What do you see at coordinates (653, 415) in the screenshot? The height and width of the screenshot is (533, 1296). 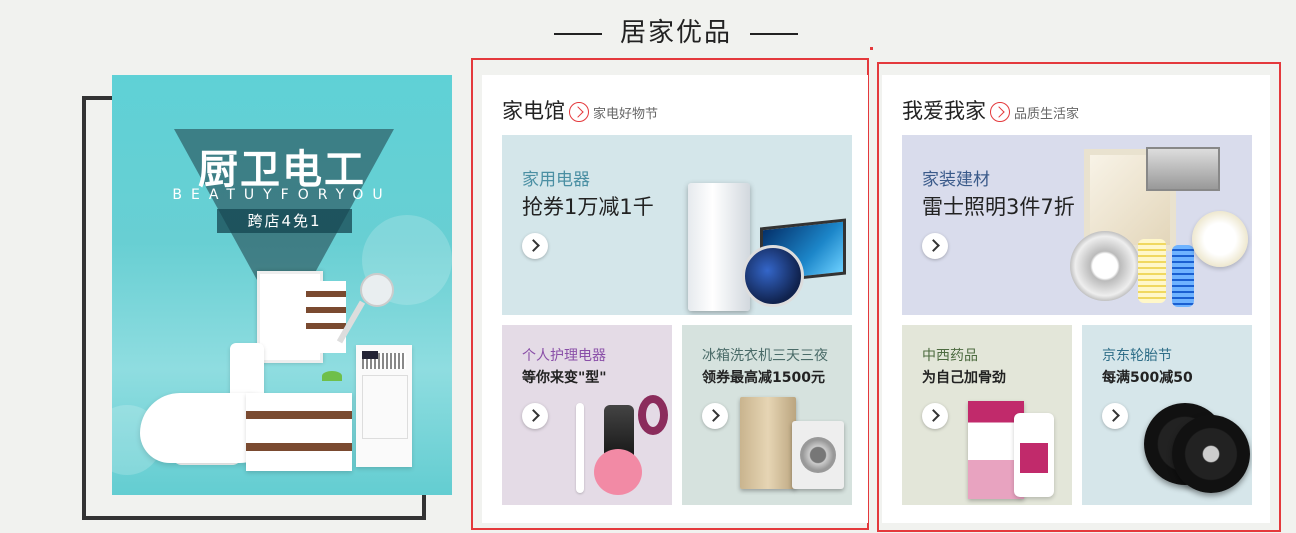 I see `hair-dryer-image` at bounding box center [653, 415].